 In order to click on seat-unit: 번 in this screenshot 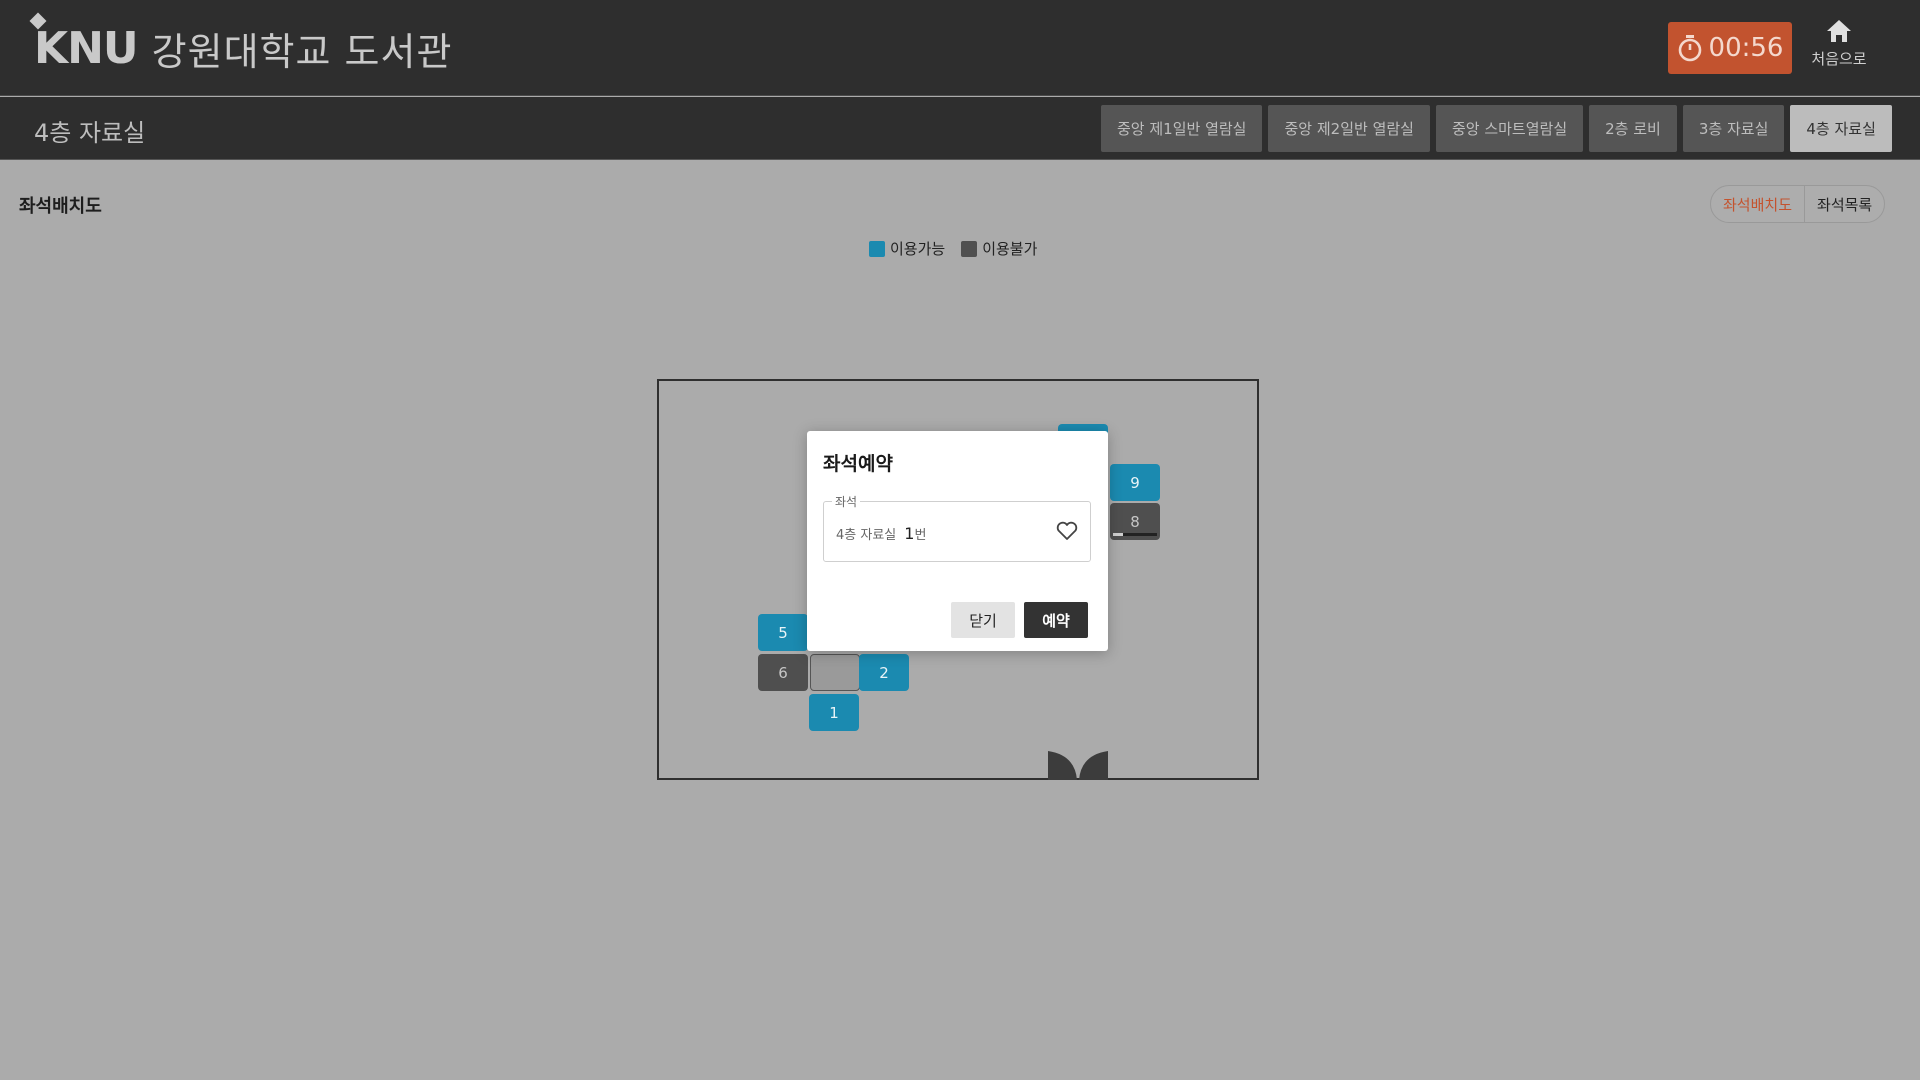, I will do `click(920, 535)`.